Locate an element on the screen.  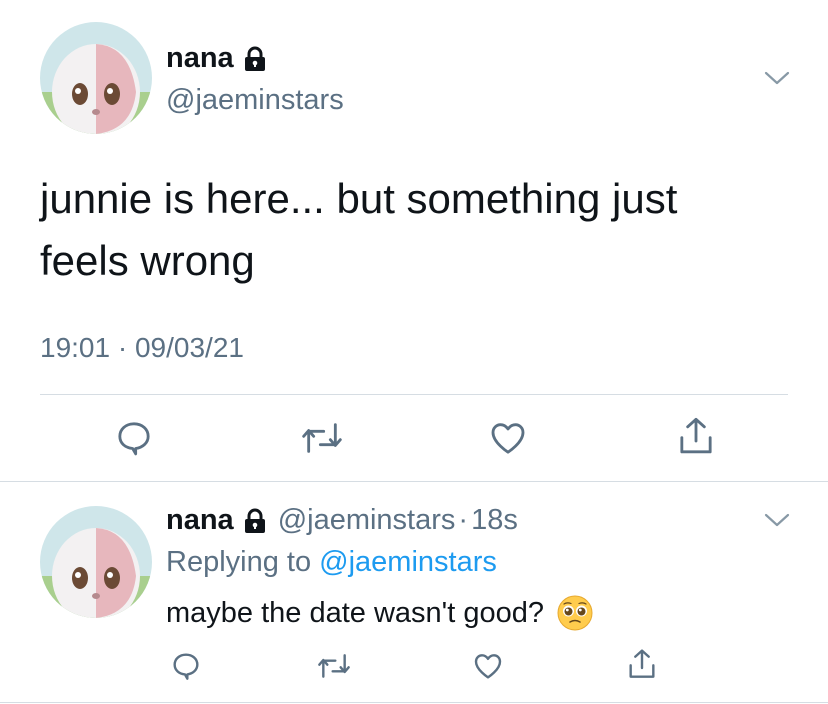
tweet-timestamp: 19:01 · 09/03/21 is located at coordinates (142, 348).